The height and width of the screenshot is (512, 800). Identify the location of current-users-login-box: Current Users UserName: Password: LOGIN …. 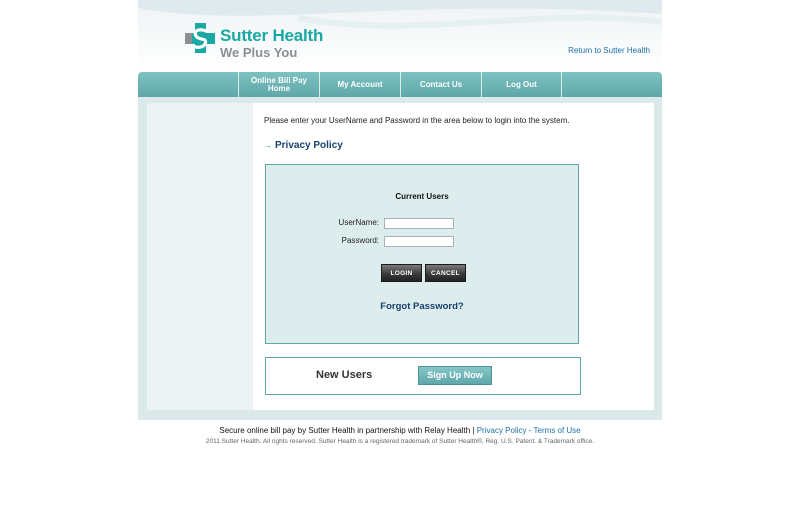
(422, 254).